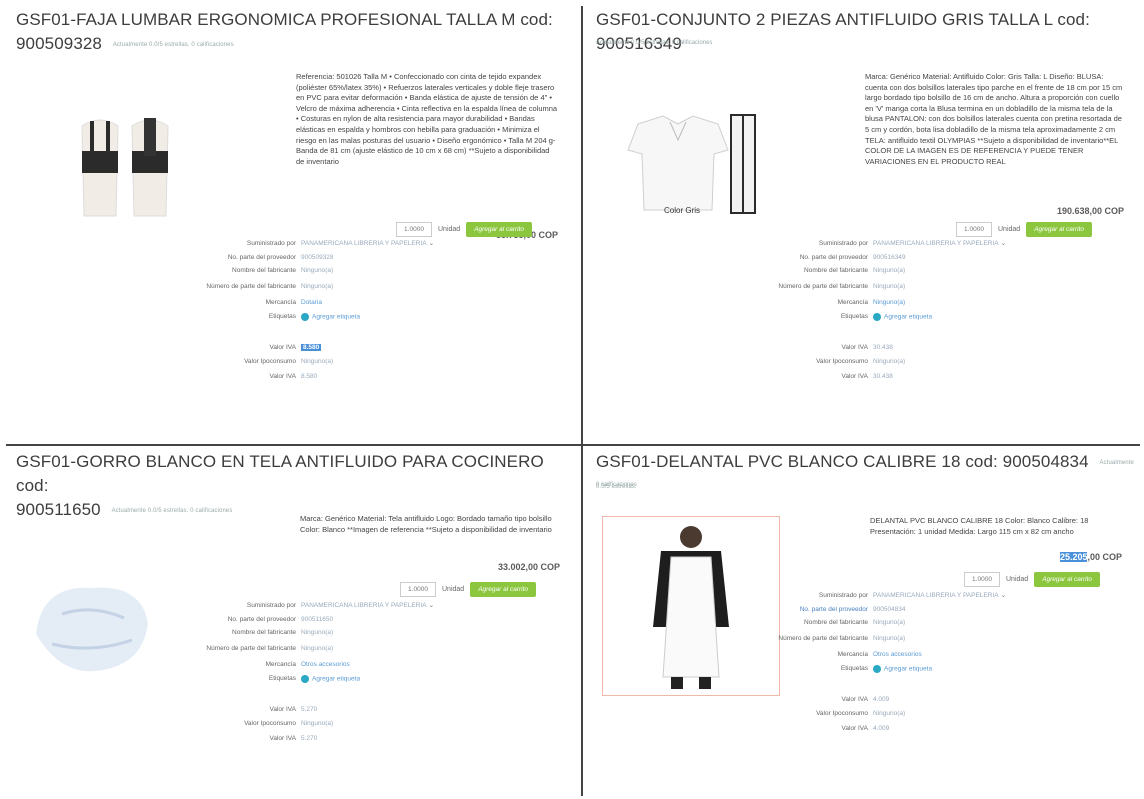 The height and width of the screenshot is (799, 1144). What do you see at coordinates (293, 738) in the screenshot?
I see `attr-iva-total: Valor IVA 5.270` at bounding box center [293, 738].